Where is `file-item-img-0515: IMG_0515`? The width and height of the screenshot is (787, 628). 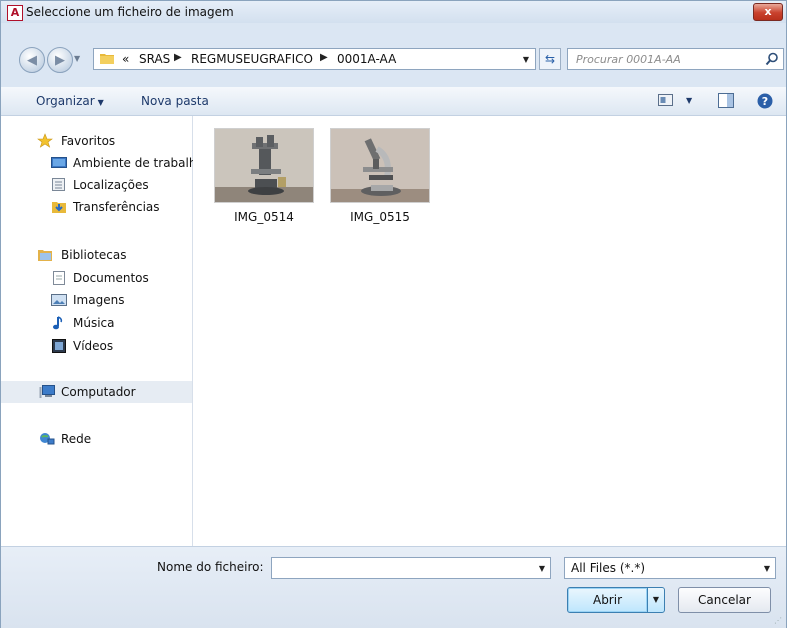
file-item-img-0515: IMG_0515 is located at coordinates (380, 176).